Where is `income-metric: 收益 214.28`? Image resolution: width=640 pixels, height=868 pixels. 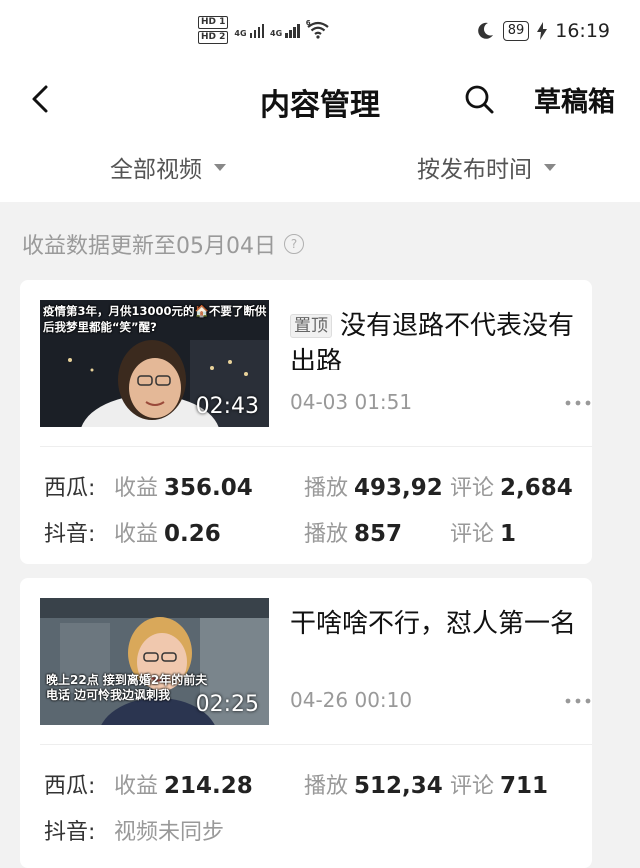 income-metric: 收益 214.28 is located at coordinates (183, 786).